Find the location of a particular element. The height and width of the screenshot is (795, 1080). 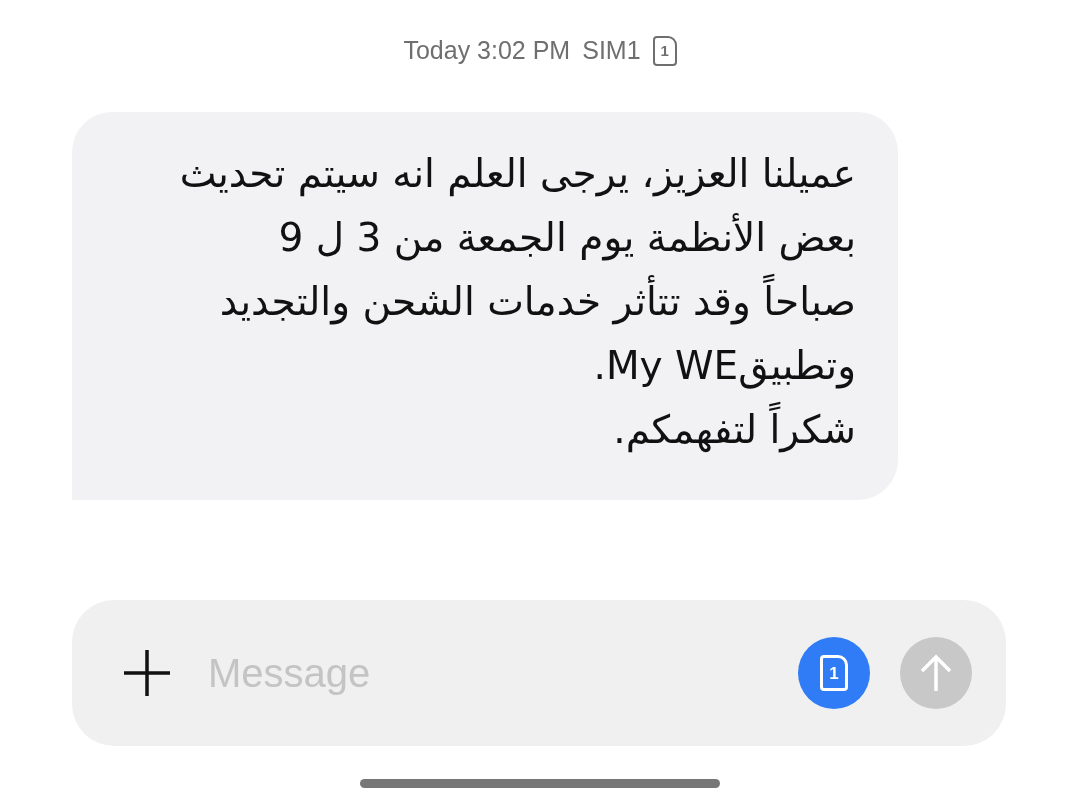

sim-label: SIM1 is located at coordinates (611, 50).